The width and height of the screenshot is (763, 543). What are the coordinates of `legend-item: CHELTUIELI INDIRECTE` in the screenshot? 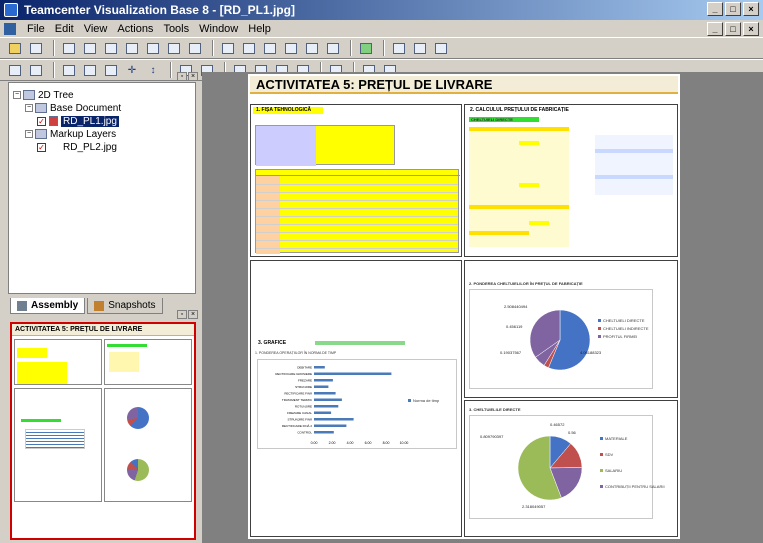 It's located at (623, 328).